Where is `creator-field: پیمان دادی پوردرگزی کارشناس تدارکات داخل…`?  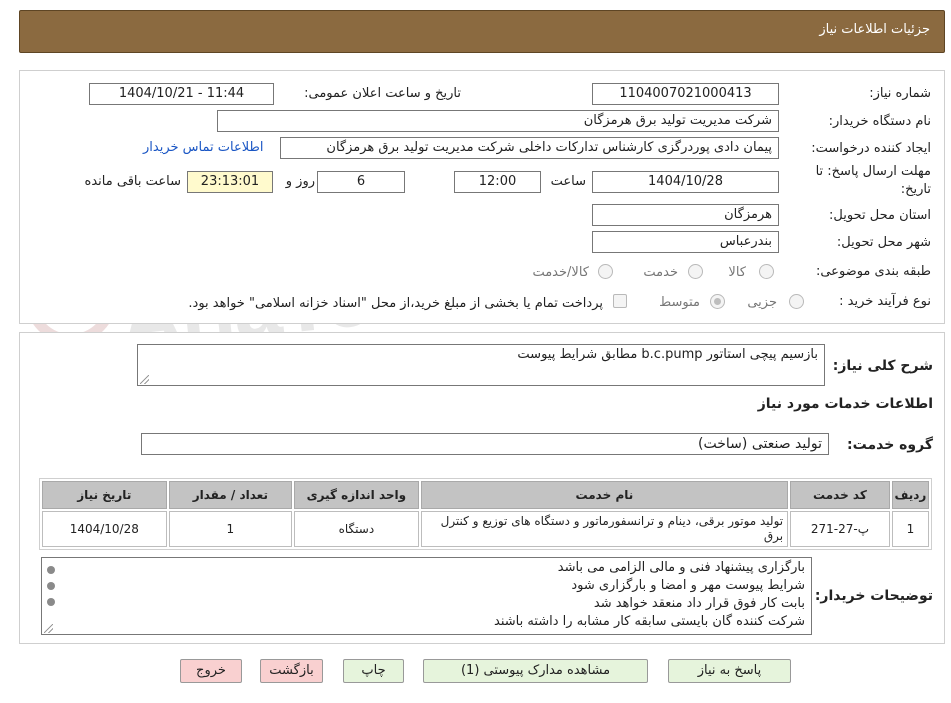
creator-field: پیمان دادی پوردرگزی کارشناس تدارکات داخل… is located at coordinates (529, 148).